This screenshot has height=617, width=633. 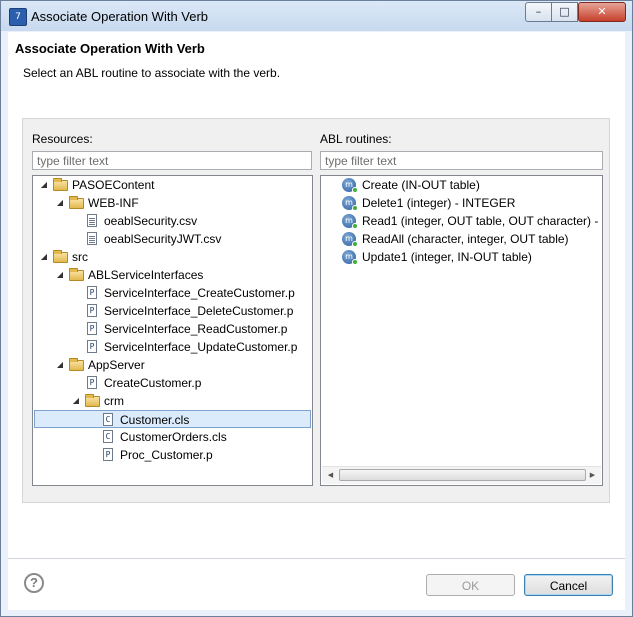 I want to click on resources-label: Resources:, so click(x=62, y=139).